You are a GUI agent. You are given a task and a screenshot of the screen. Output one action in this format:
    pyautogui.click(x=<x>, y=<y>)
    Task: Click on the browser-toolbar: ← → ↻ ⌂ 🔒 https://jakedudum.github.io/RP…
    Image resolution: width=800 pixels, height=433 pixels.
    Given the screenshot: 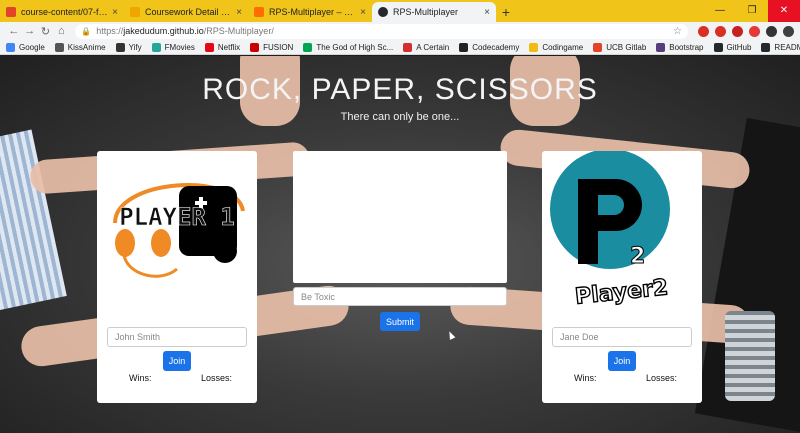 What is the action you would take?
    pyautogui.click(x=400, y=31)
    